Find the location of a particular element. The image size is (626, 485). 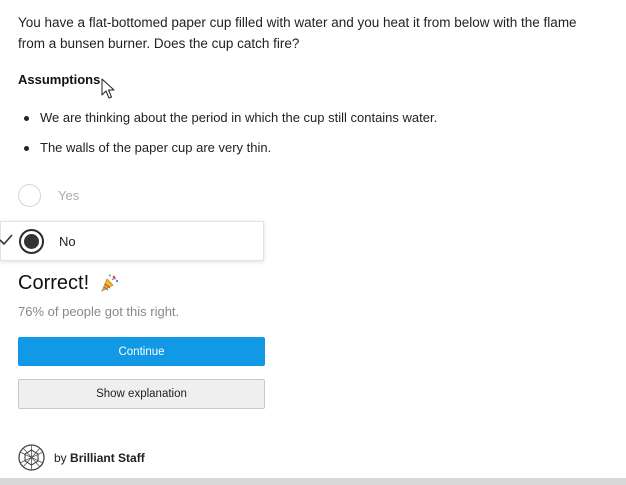

radio-fill is located at coordinates (31, 241).